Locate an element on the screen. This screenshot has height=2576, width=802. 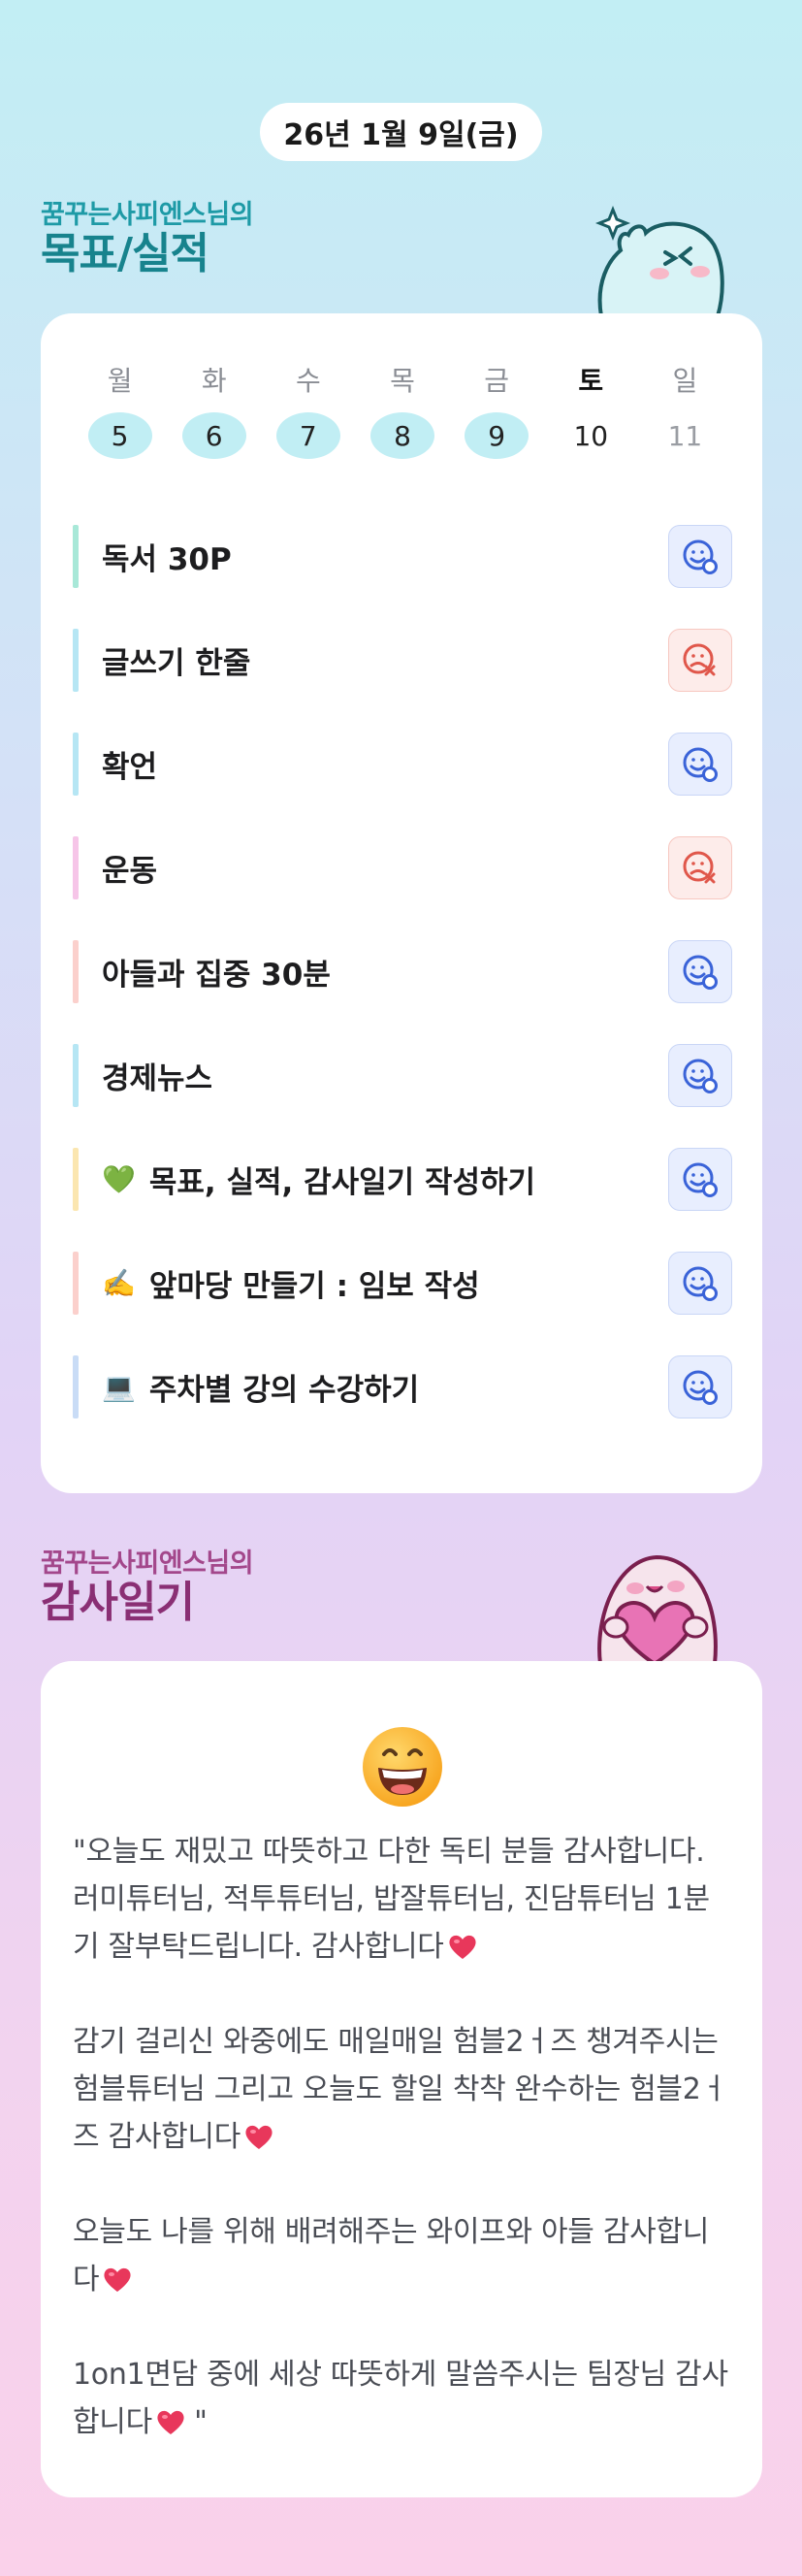
goal-item: 아들과 집중 30분 is located at coordinates (402, 971).